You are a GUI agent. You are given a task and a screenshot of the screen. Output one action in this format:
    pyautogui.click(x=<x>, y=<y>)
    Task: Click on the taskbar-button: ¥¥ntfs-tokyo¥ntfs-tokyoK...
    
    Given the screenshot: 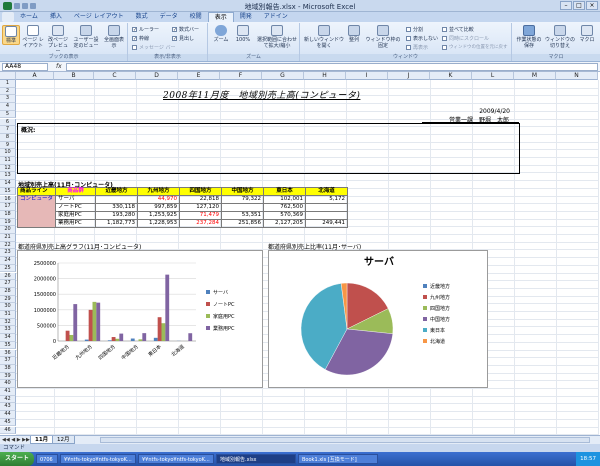 What is the action you would take?
    pyautogui.click(x=98, y=459)
    